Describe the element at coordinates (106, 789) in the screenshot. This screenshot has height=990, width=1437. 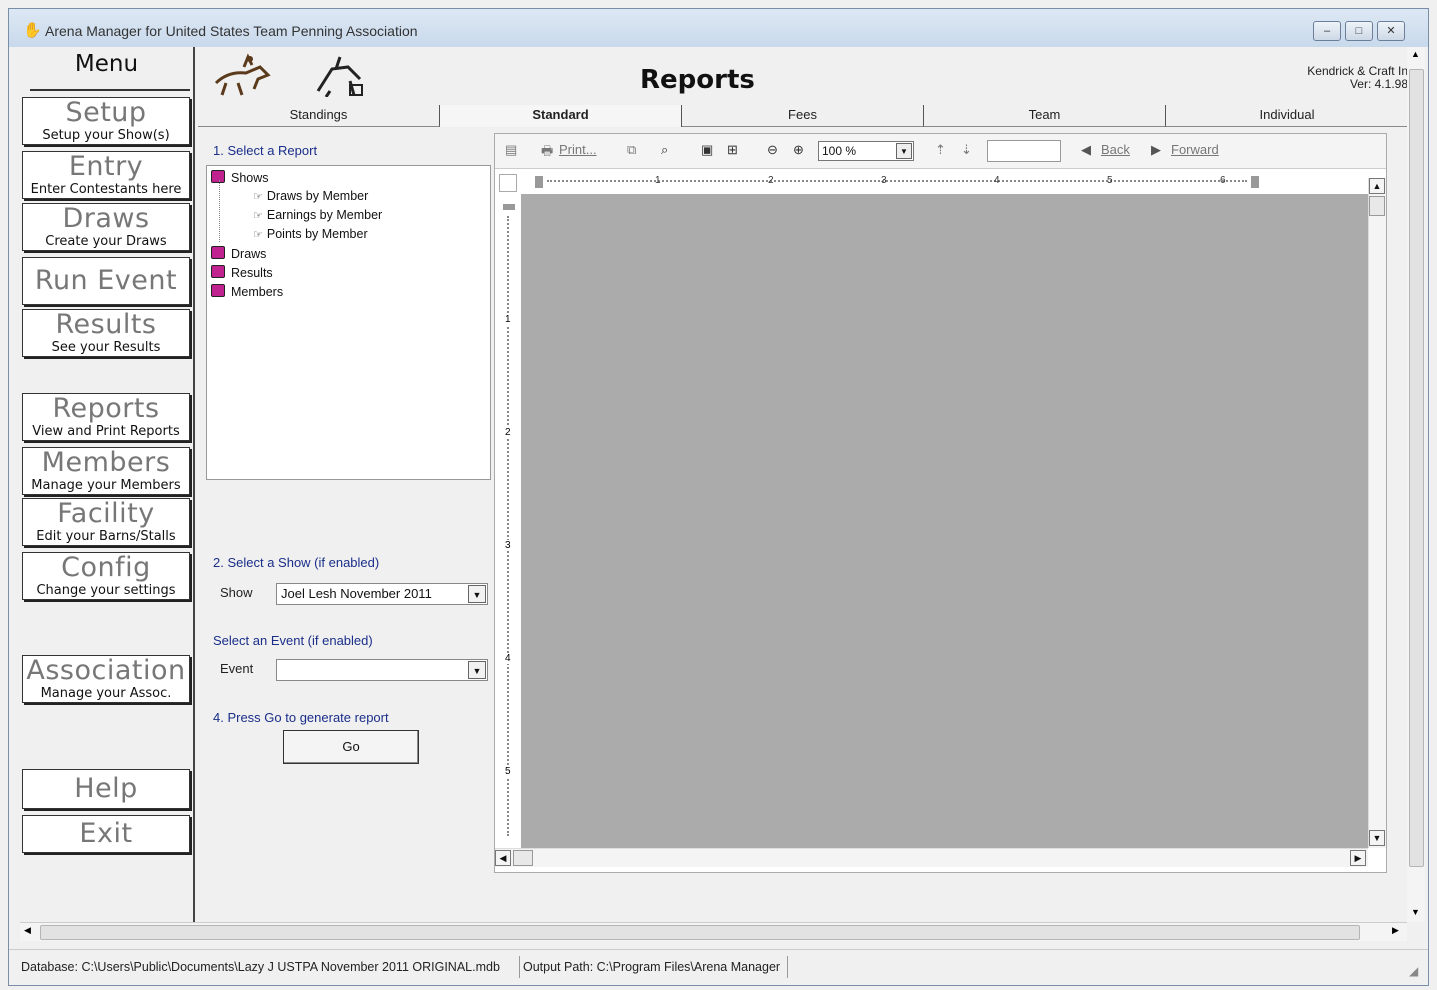
I see `help-button: Help` at that location.